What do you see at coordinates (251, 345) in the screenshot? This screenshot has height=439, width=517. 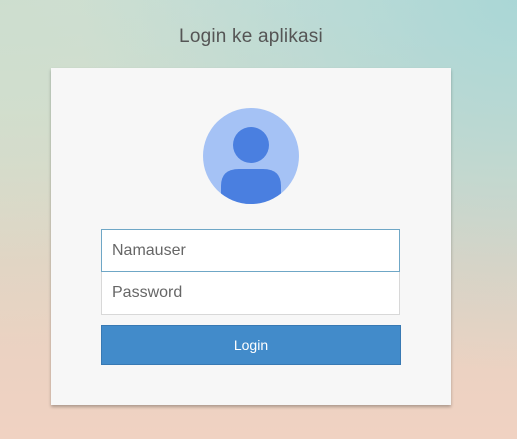 I see `login-button: Login` at bounding box center [251, 345].